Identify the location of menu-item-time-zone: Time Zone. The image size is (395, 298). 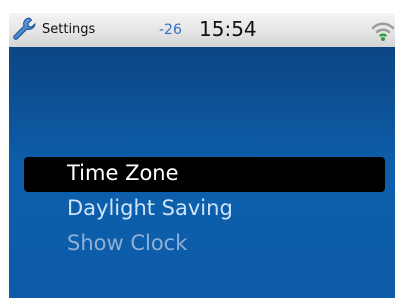
(204, 174).